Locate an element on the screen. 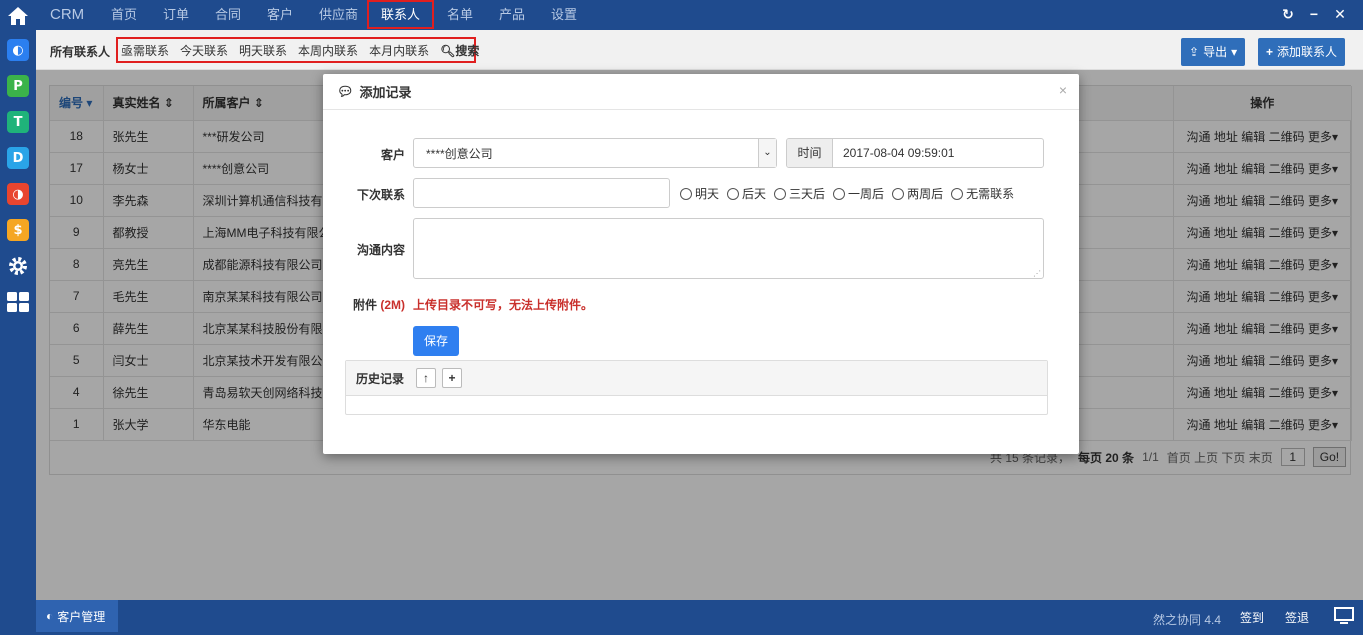 The height and width of the screenshot is (635, 1363). nav-item-contracts: 合同 is located at coordinates (228, 15).